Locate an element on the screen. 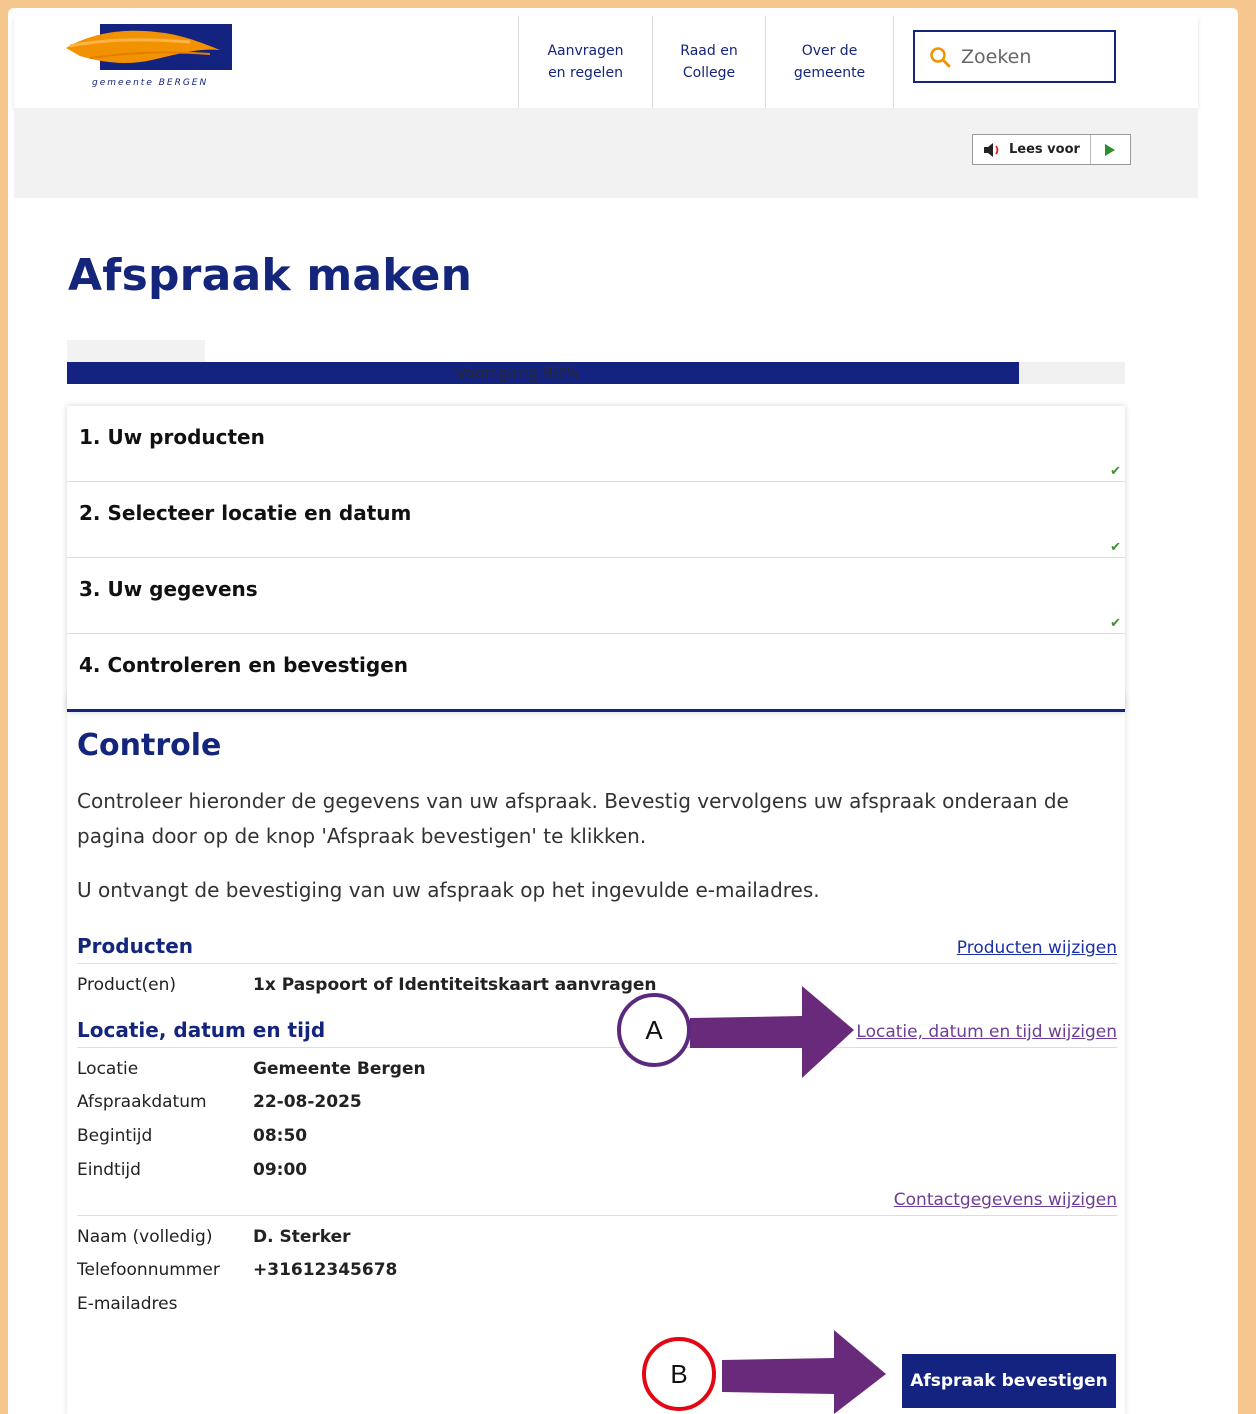  search-input is located at coordinates (1031, 56).